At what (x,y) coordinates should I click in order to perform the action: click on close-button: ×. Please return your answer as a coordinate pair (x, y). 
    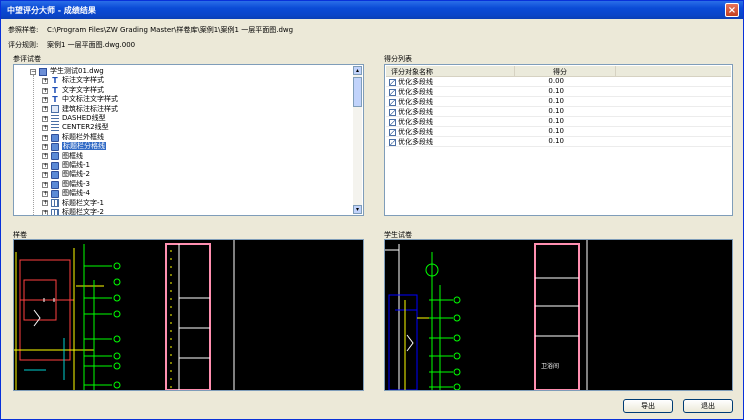
    Looking at the image, I should click on (732, 10).